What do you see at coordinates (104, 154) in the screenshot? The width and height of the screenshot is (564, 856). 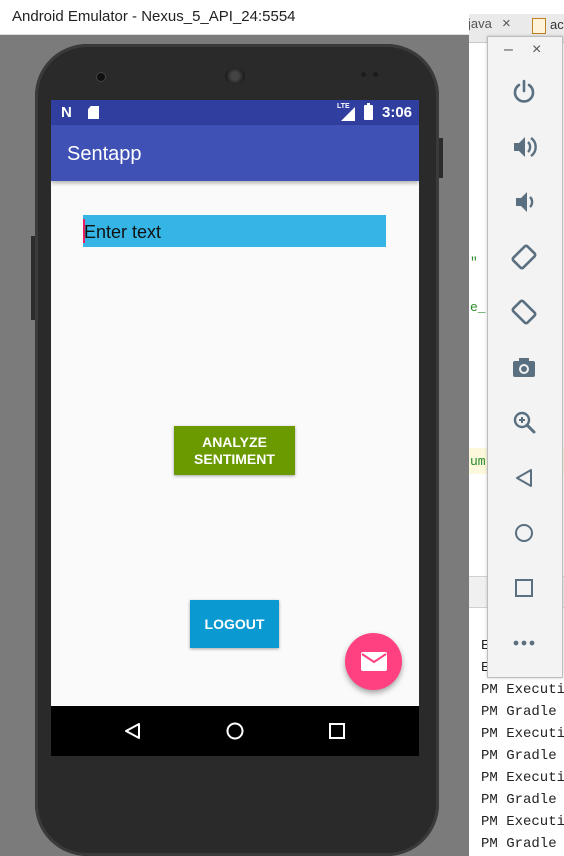 I see `app-title: Sentapp` at bounding box center [104, 154].